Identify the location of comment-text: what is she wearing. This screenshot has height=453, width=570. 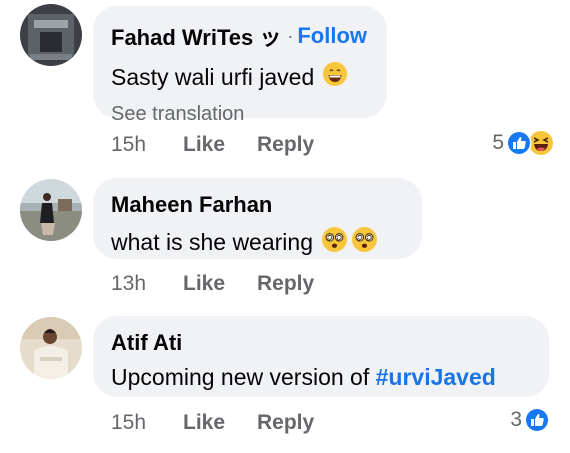
(212, 242).